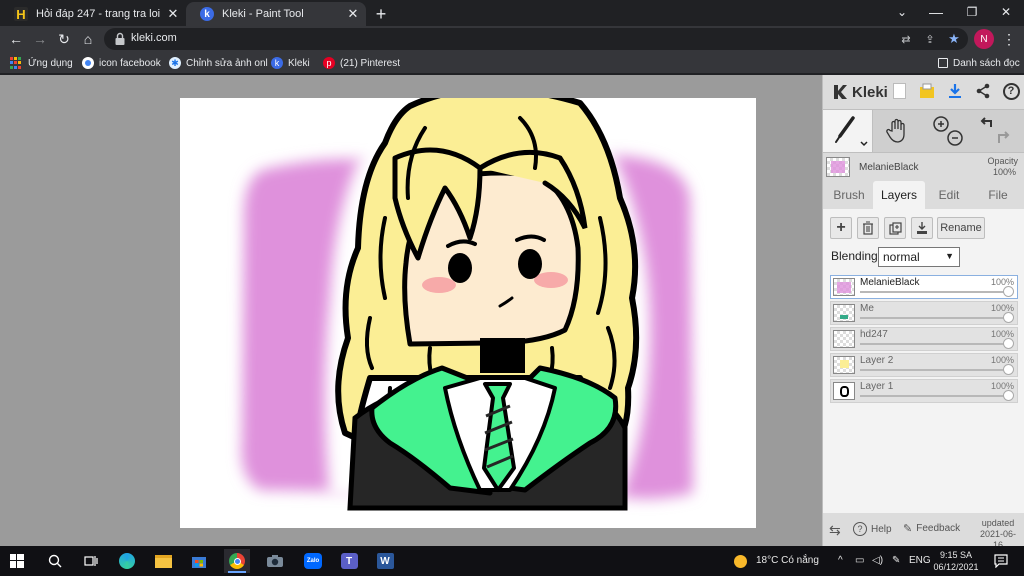  What do you see at coordinates (924, 339) in the screenshot?
I see `layer-item: hd247 100%` at bounding box center [924, 339].